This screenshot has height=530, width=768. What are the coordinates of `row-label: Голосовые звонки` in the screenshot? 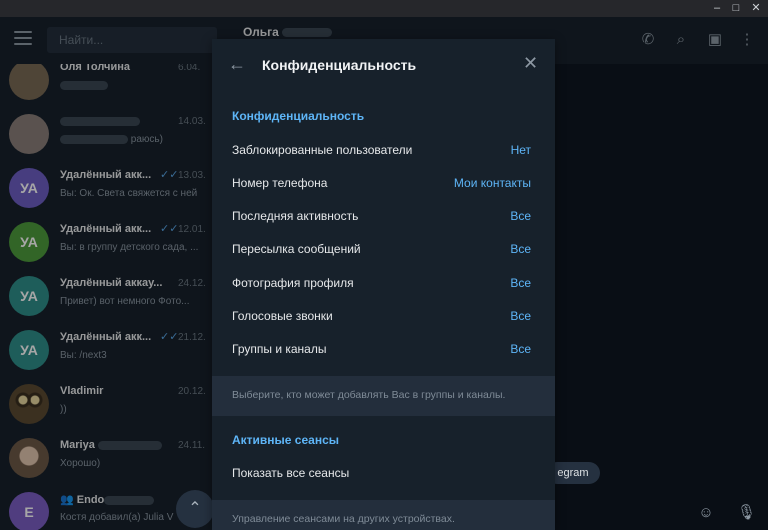 It's located at (282, 316).